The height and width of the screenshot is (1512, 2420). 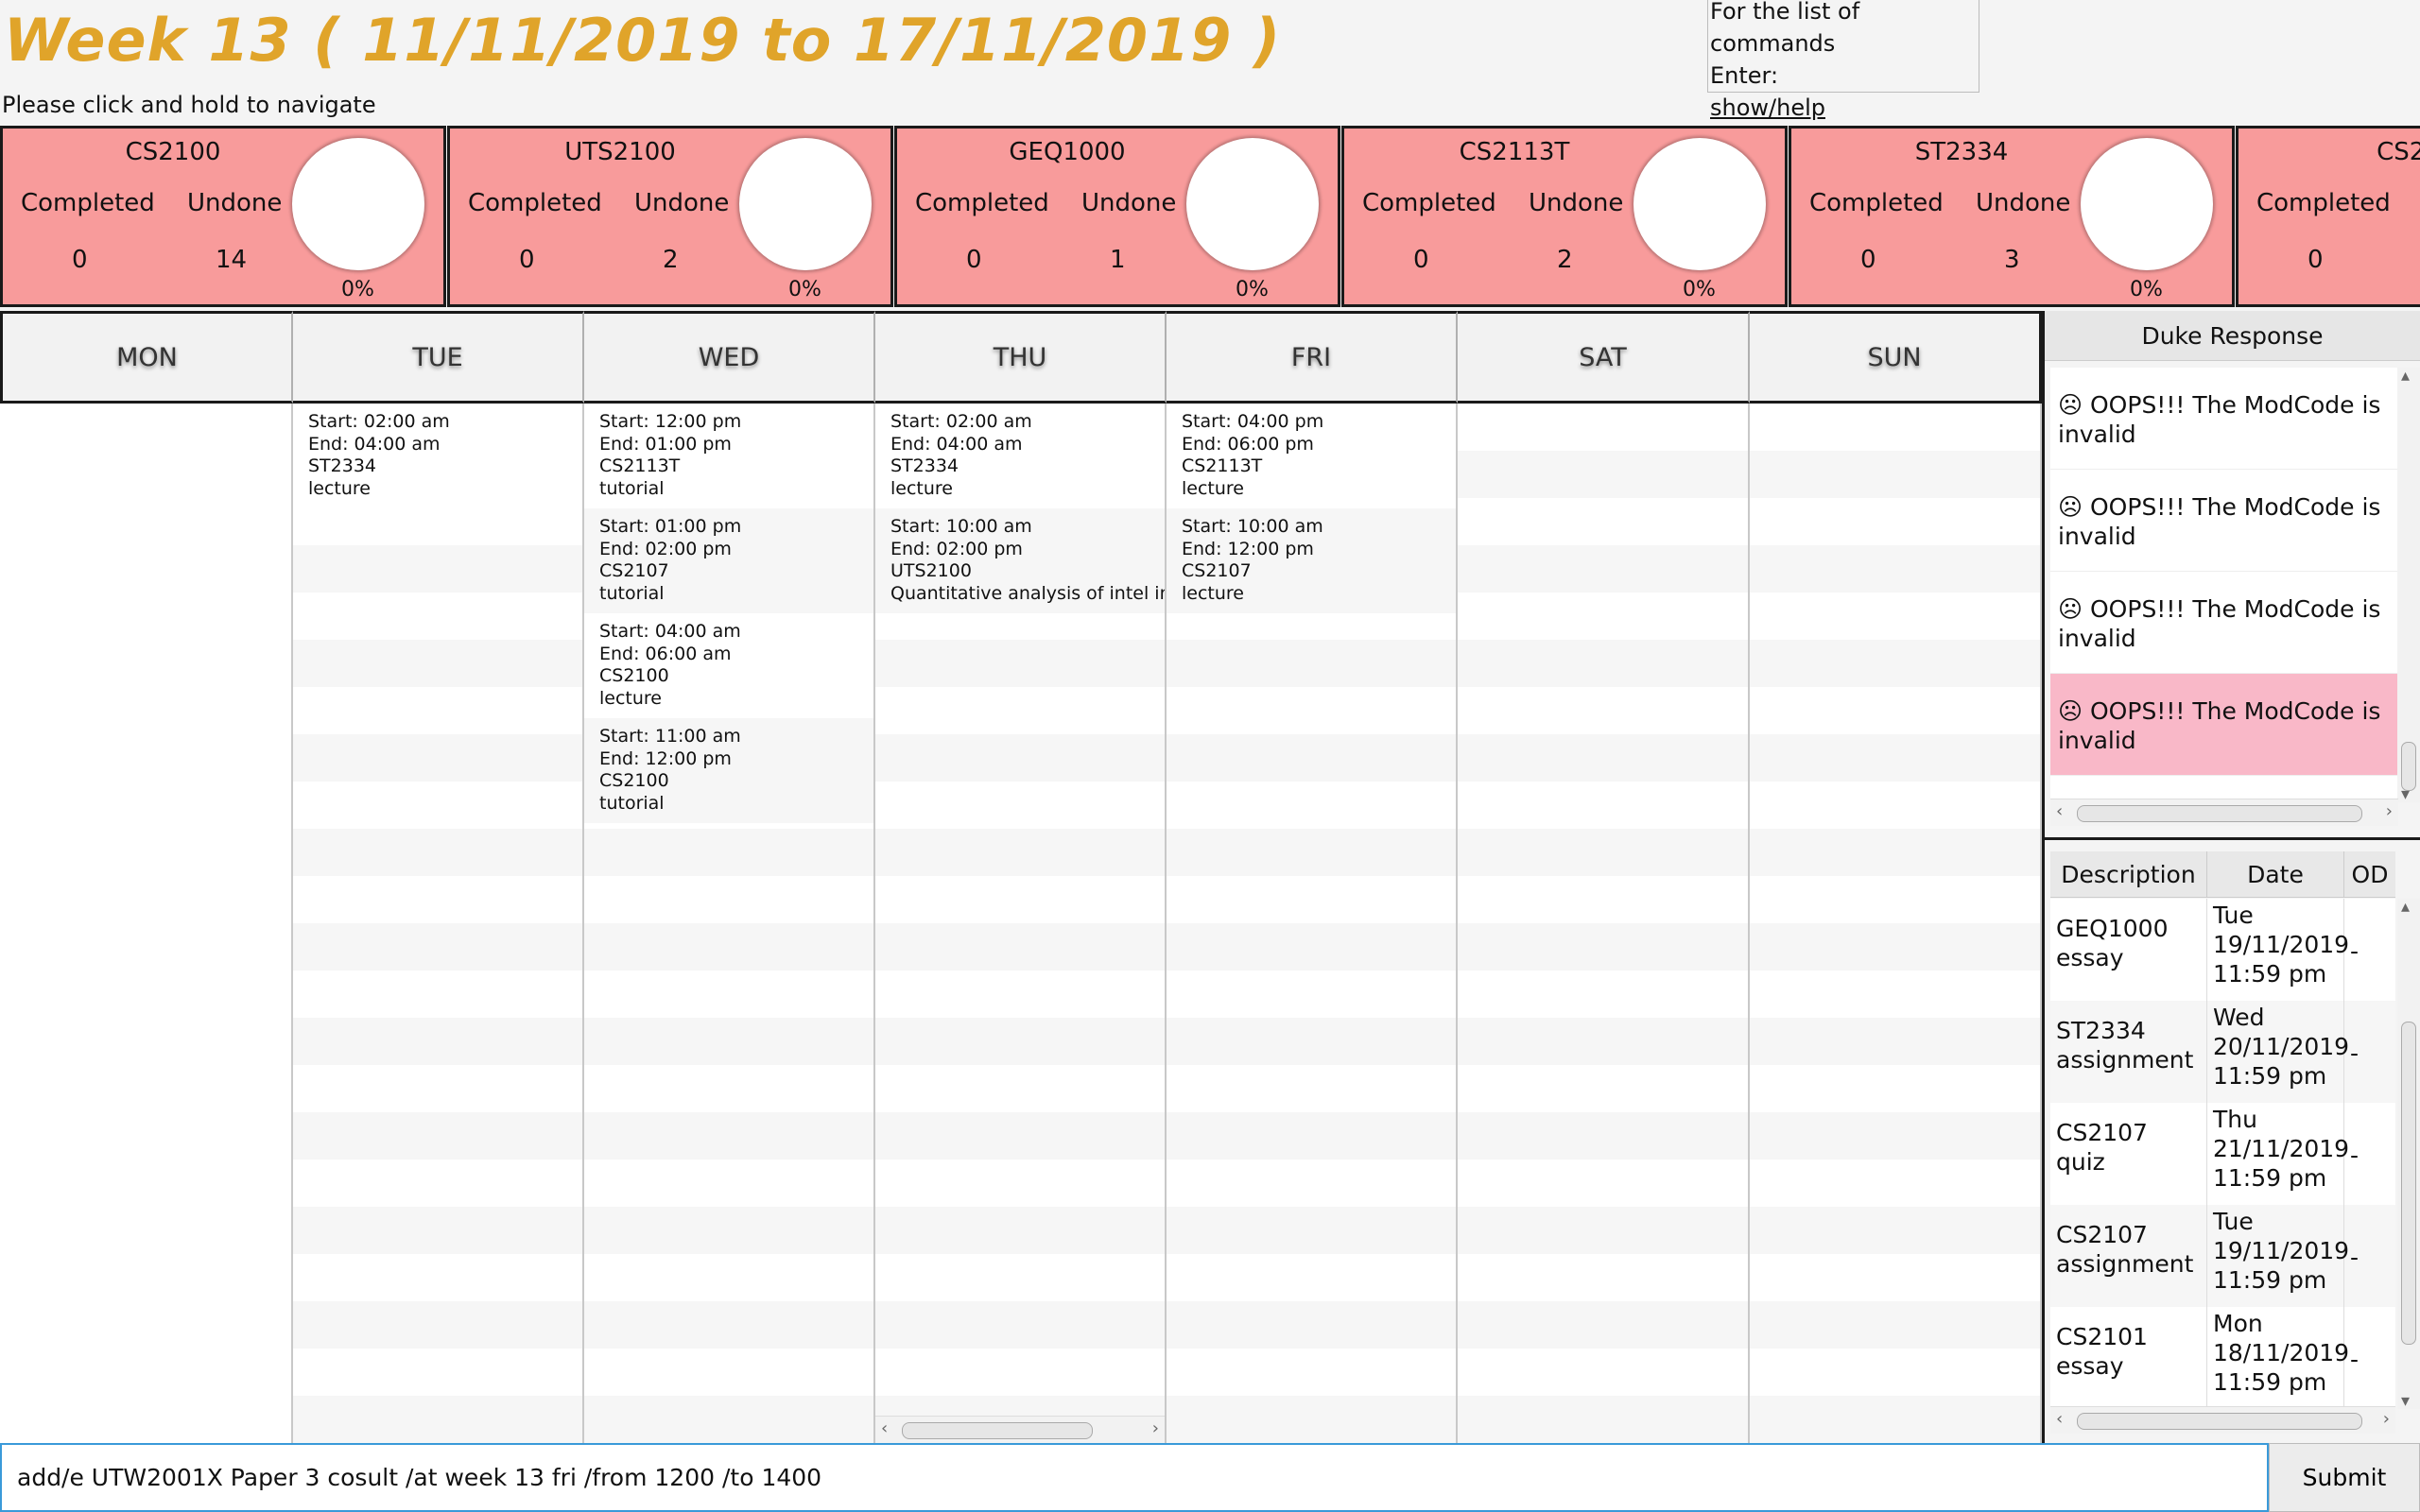 I want to click on column-header-od: OD, so click(x=2369, y=874).